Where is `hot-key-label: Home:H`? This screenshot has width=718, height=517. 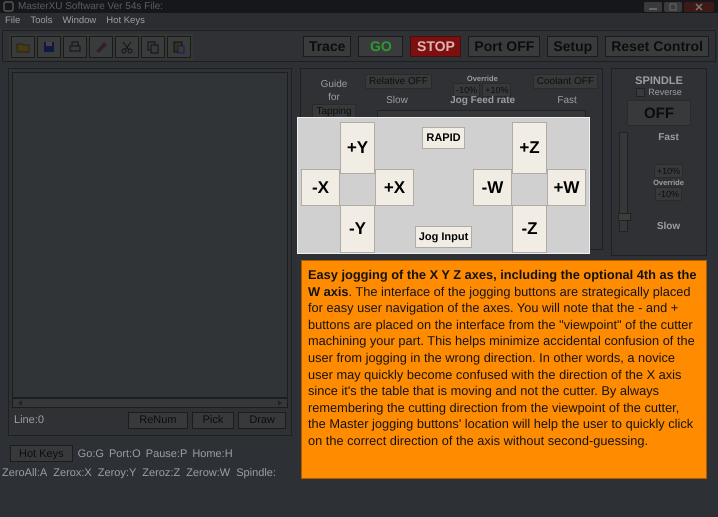
hot-key-label: Home:H is located at coordinates (212, 454).